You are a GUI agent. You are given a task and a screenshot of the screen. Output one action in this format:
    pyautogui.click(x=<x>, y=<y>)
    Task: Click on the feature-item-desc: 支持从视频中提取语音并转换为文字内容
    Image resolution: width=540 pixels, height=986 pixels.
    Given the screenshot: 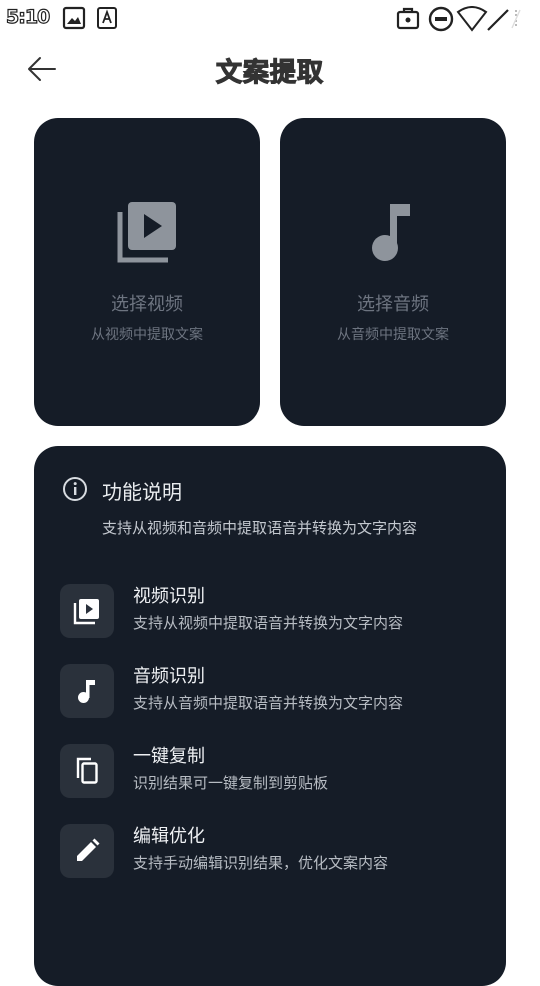 What is the action you would take?
    pyautogui.click(x=268, y=623)
    